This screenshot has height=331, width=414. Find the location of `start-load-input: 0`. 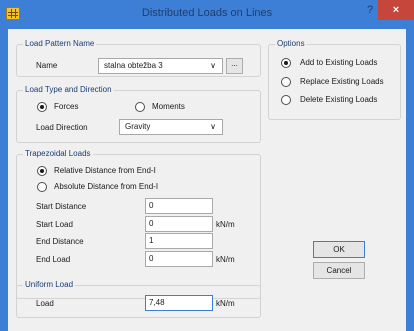

start-load-input: 0 is located at coordinates (179, 224).